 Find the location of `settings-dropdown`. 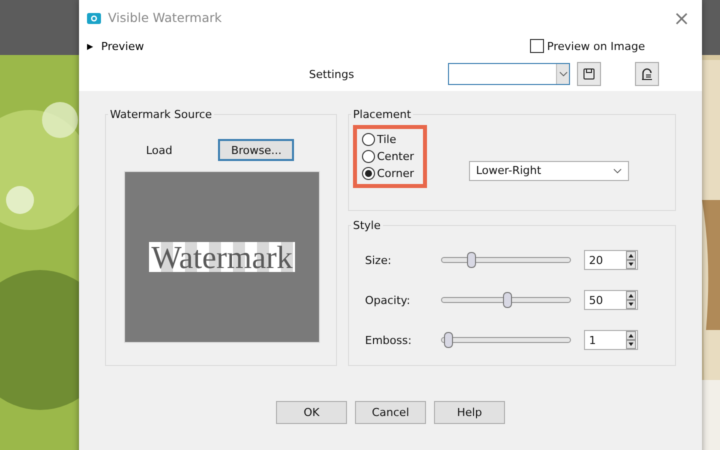

settings-dropdown is located at coordinates (509, 74).